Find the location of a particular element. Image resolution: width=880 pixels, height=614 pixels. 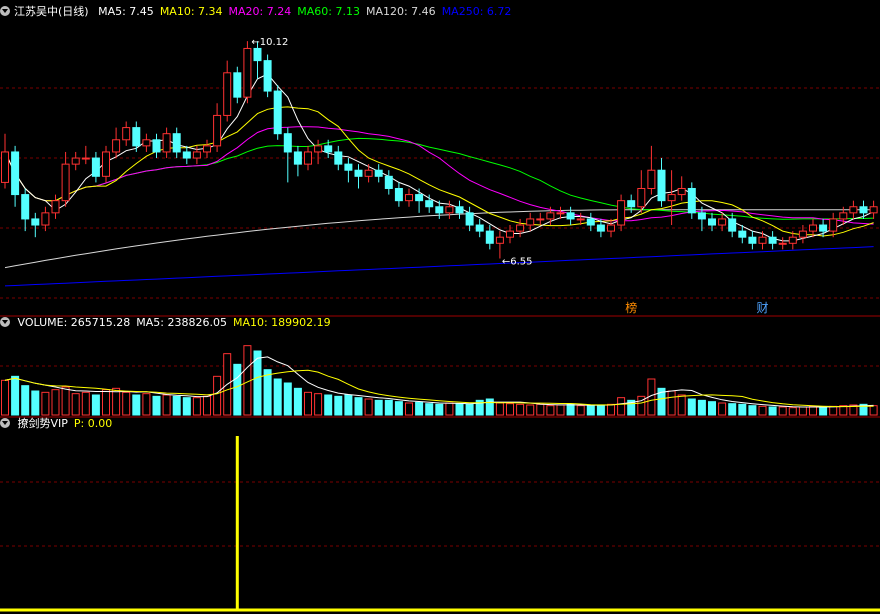

low-price-label: ←6.55 is located at coordinates (517, 262).